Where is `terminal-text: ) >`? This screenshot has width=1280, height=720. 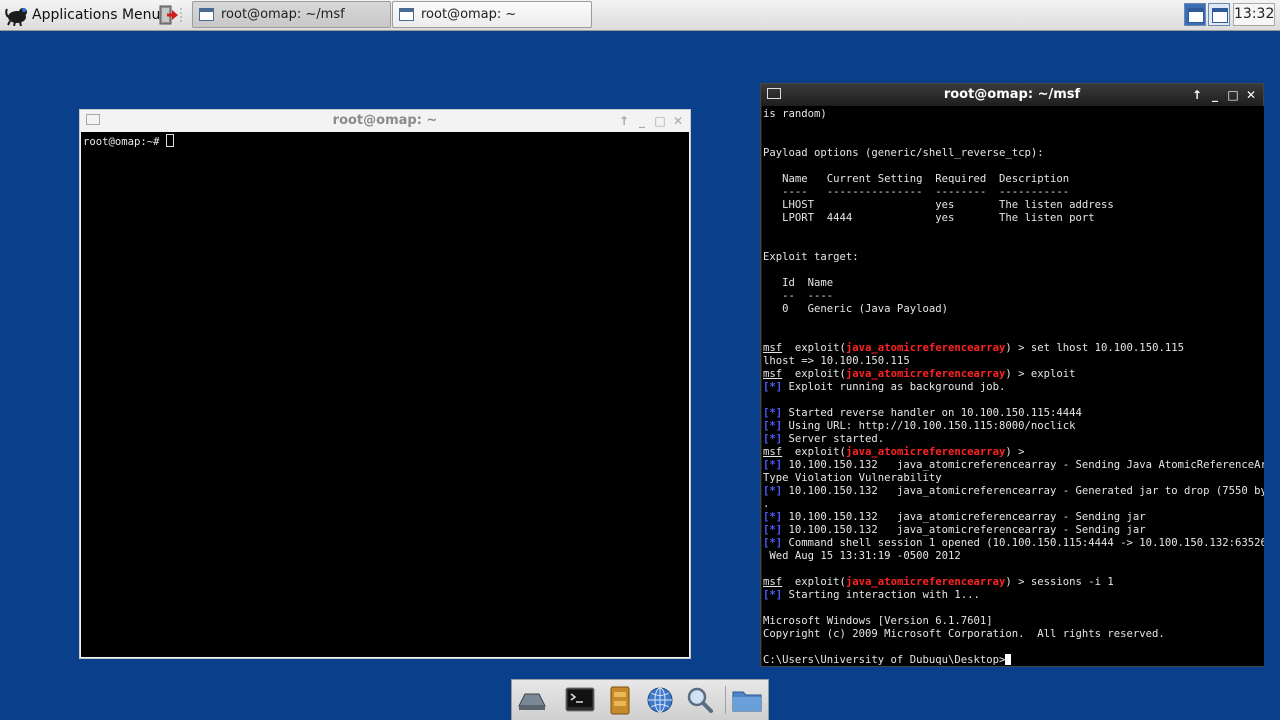 terminal-text: ) > is located at coordinates (1015, 452).